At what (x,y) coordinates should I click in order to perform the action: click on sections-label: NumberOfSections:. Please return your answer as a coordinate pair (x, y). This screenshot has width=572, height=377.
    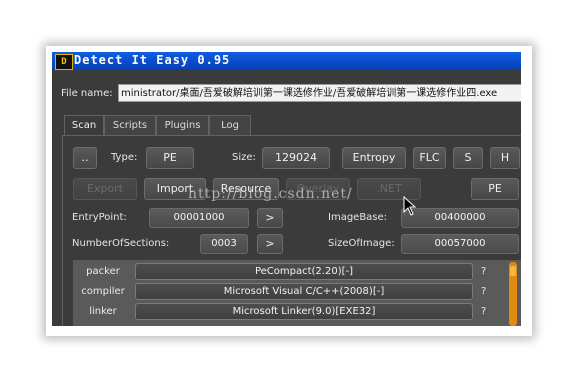
    Looking at the image, I should click on (121, 243).